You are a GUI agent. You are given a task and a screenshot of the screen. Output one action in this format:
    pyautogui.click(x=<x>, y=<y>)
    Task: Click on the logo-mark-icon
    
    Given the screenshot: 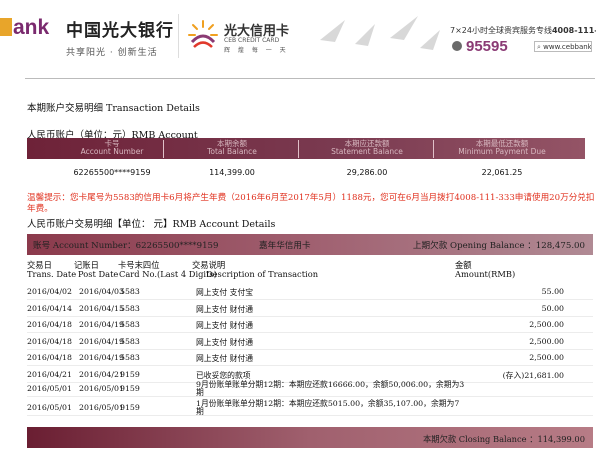 What is the action you would take?
    pyautogui.click(x=6, y=27)
    